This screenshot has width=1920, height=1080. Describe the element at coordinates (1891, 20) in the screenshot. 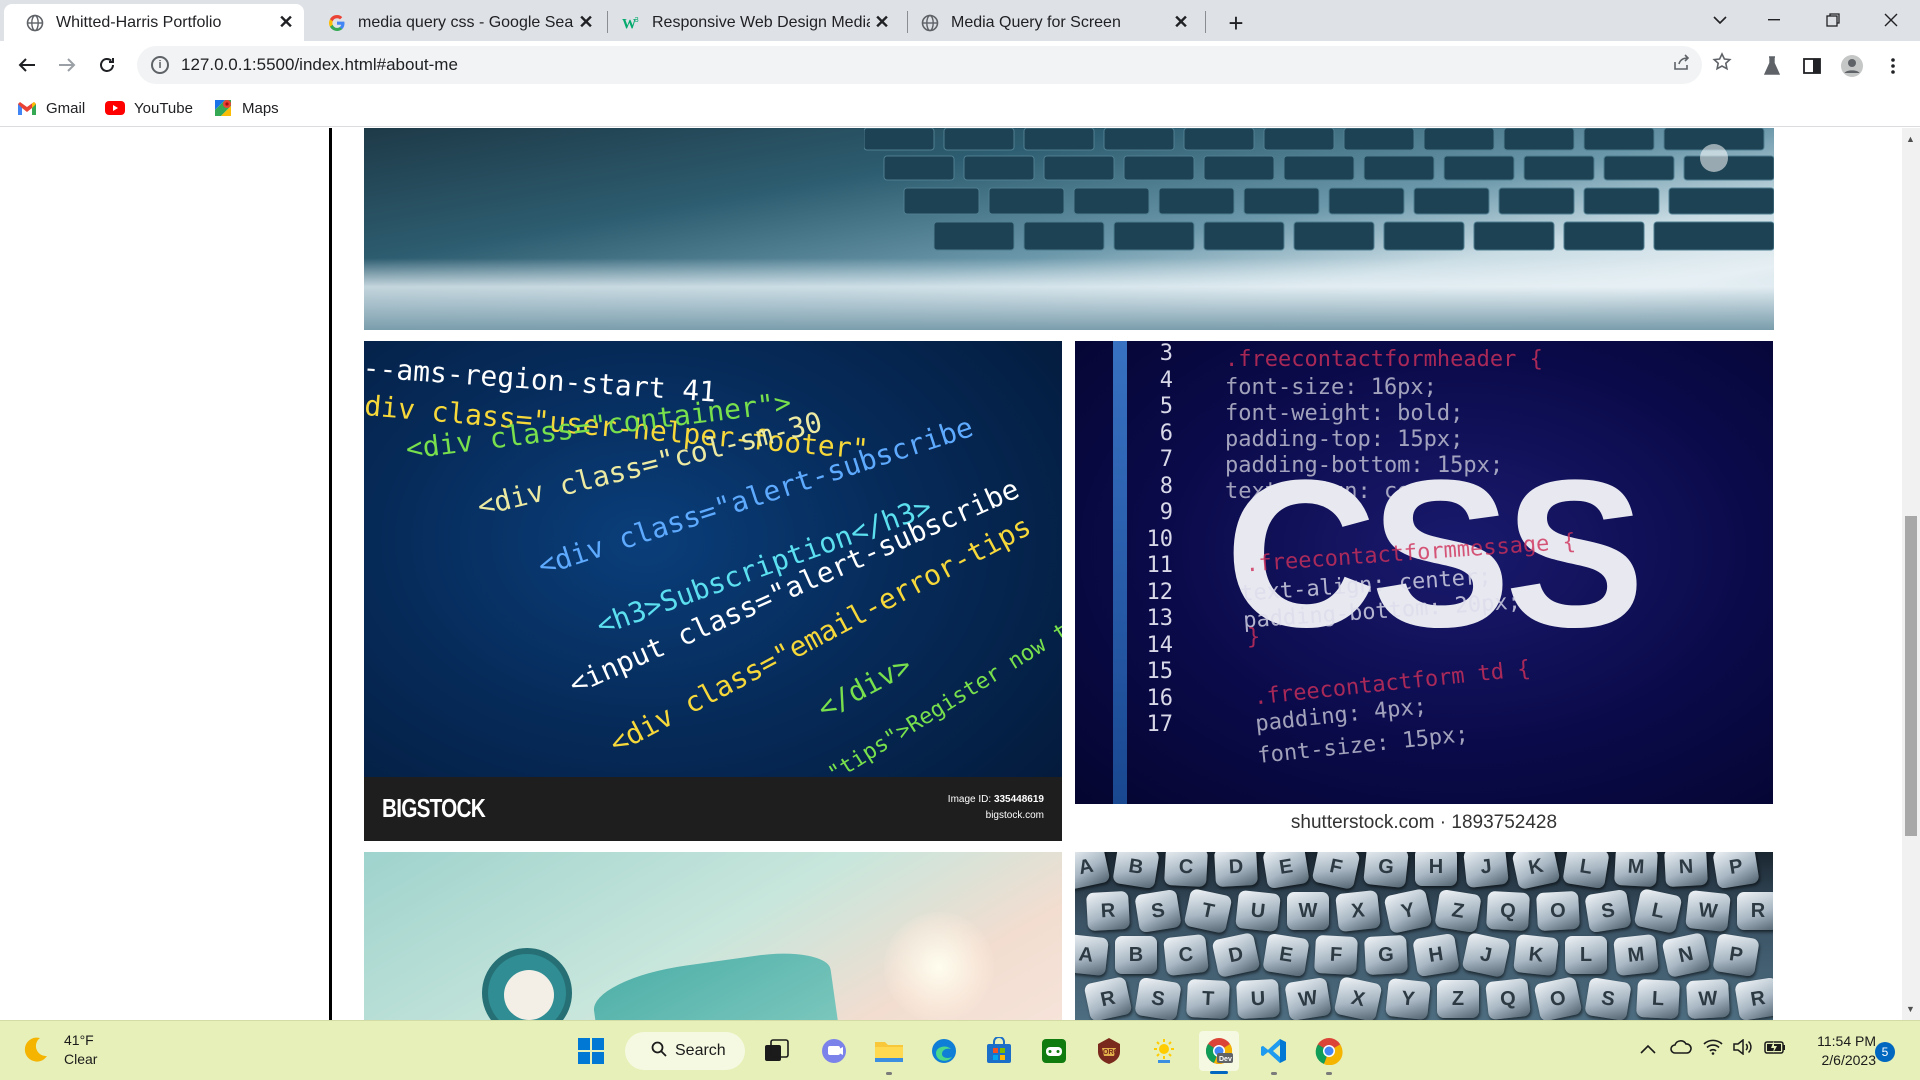

I see `close-window-button` at that location.